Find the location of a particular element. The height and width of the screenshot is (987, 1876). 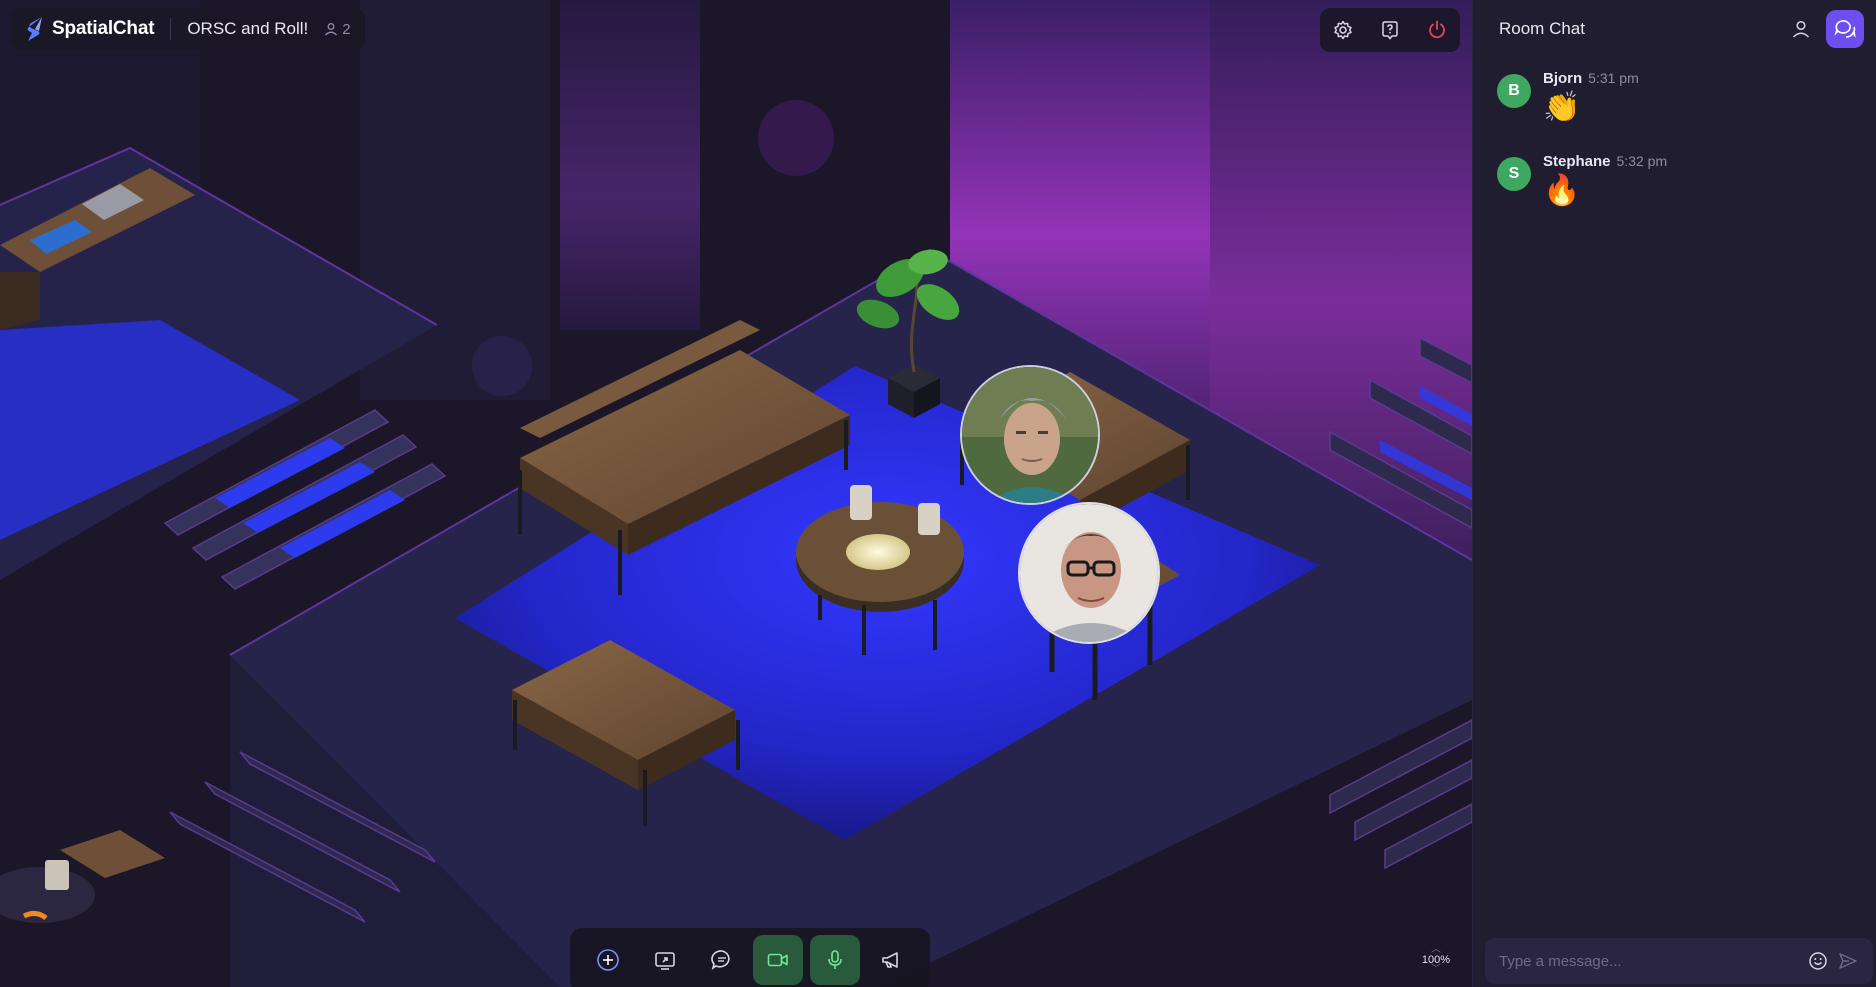

participant-count: 2 is located at coordinates (337, 29).